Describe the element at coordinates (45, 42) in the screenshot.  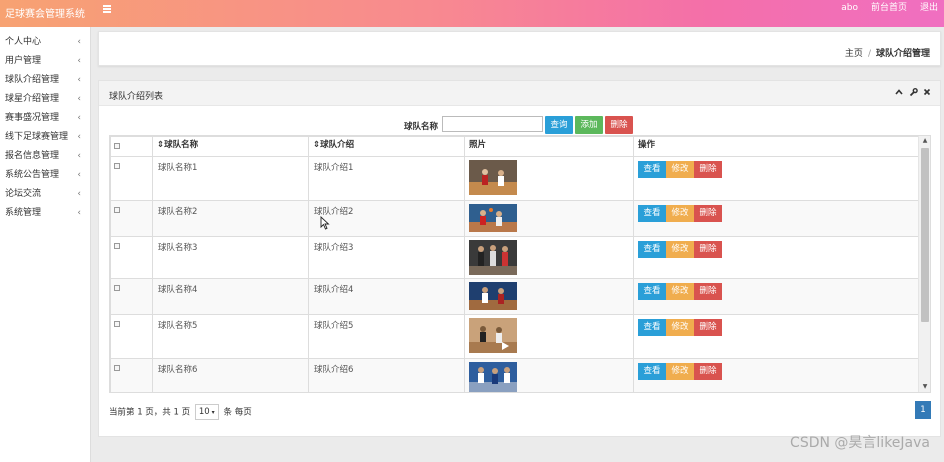
I see `sidebar-item-personal-center: 个人中心 ‹` at that location.